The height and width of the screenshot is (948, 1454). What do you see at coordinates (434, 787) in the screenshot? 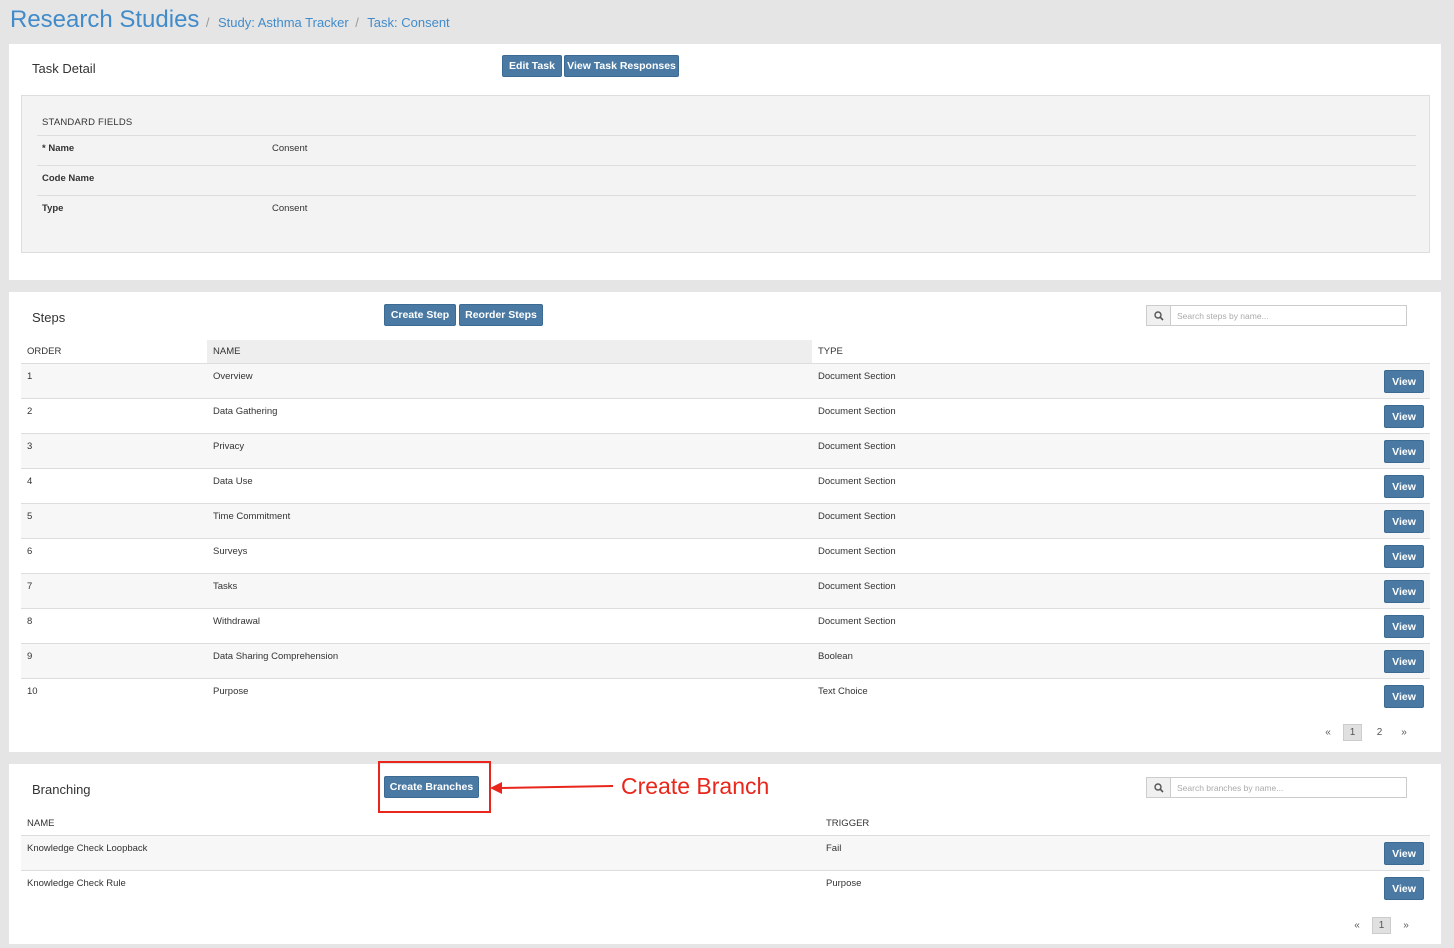
I see `annotation-highlight-box` at bounding box center [434, 787].